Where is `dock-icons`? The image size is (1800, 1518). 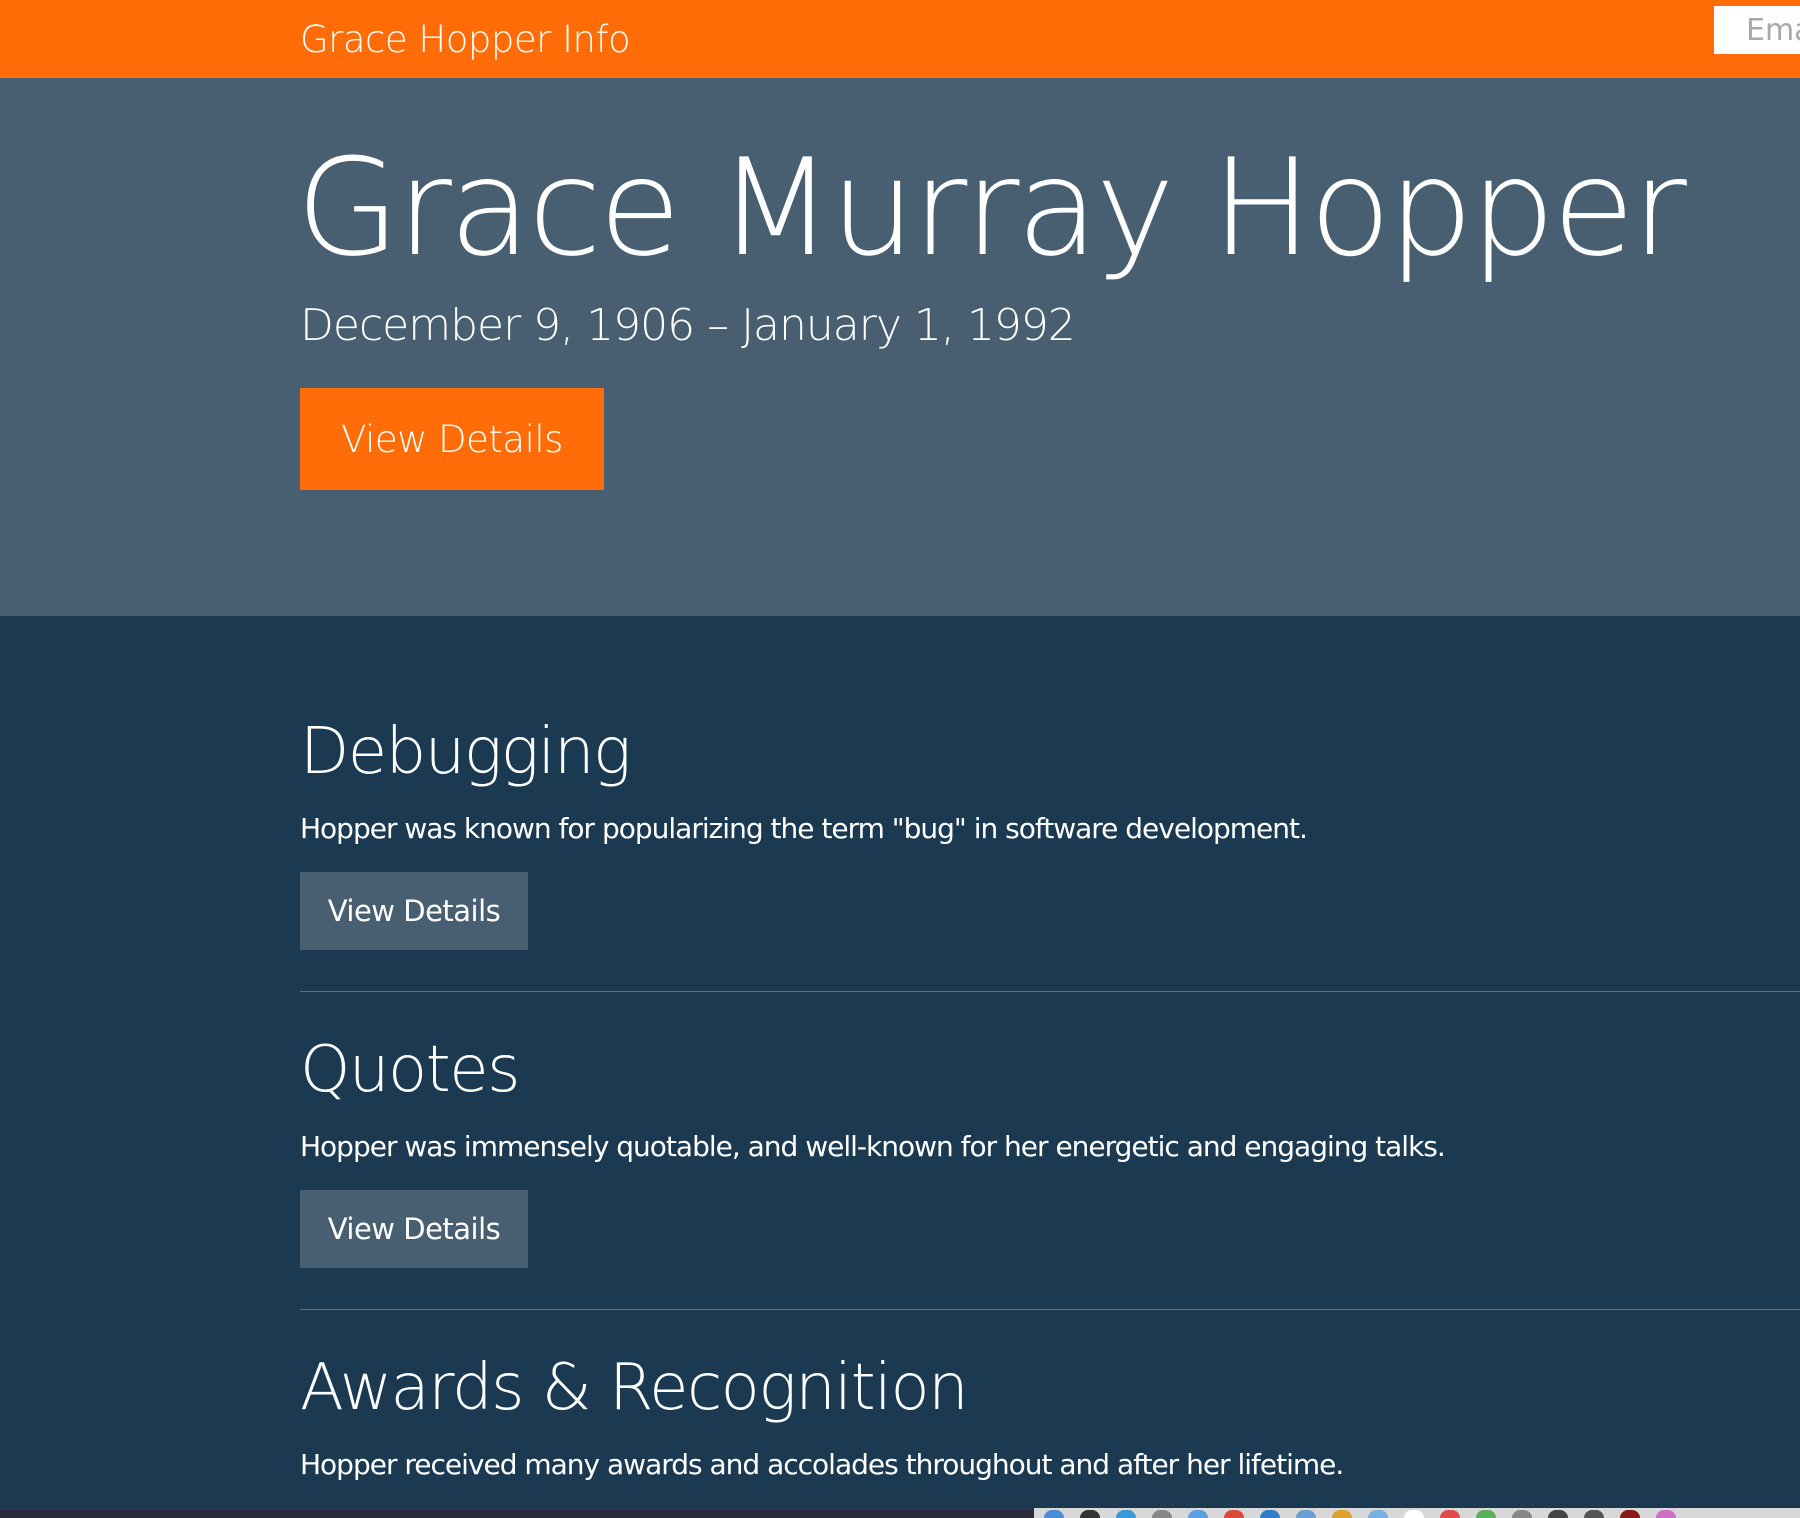 dock-icons is located at coordinates (1417, 1514).